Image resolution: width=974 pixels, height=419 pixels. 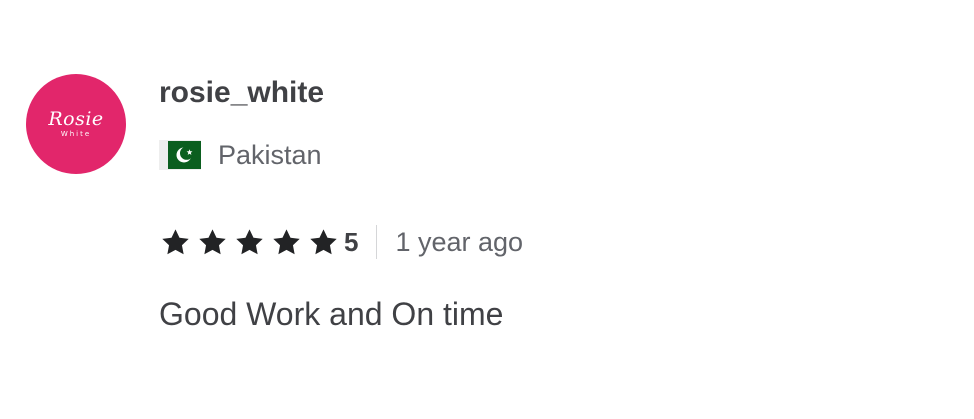 What do you see at coordinates (331, 314) in the screenshot?
I see `review-text: Good Work and On time` at bounding box center [331, 314].